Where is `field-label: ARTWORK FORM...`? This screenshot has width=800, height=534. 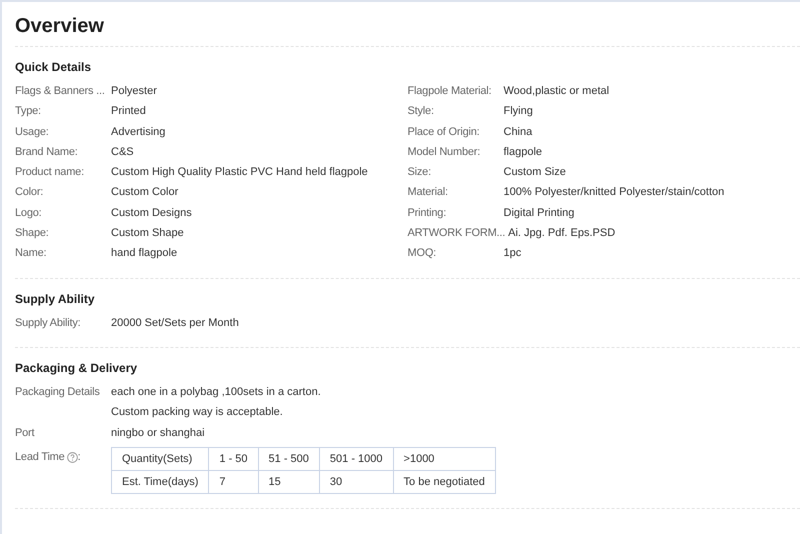
field-label: ARTWORK FORM... is located at coordinates (457, 234).